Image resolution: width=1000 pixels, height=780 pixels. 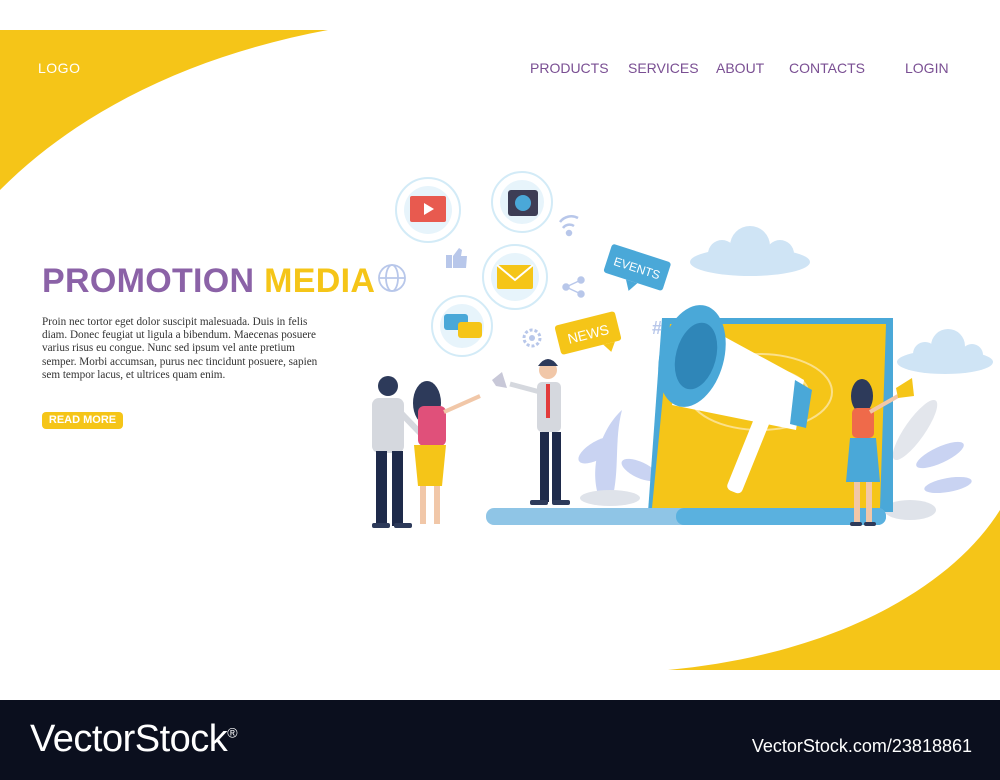 What do you see at coordinates (827, 68) in the screenshot?
I see `nav-contacts: CONTACTS` at bounding box center [827, 68].